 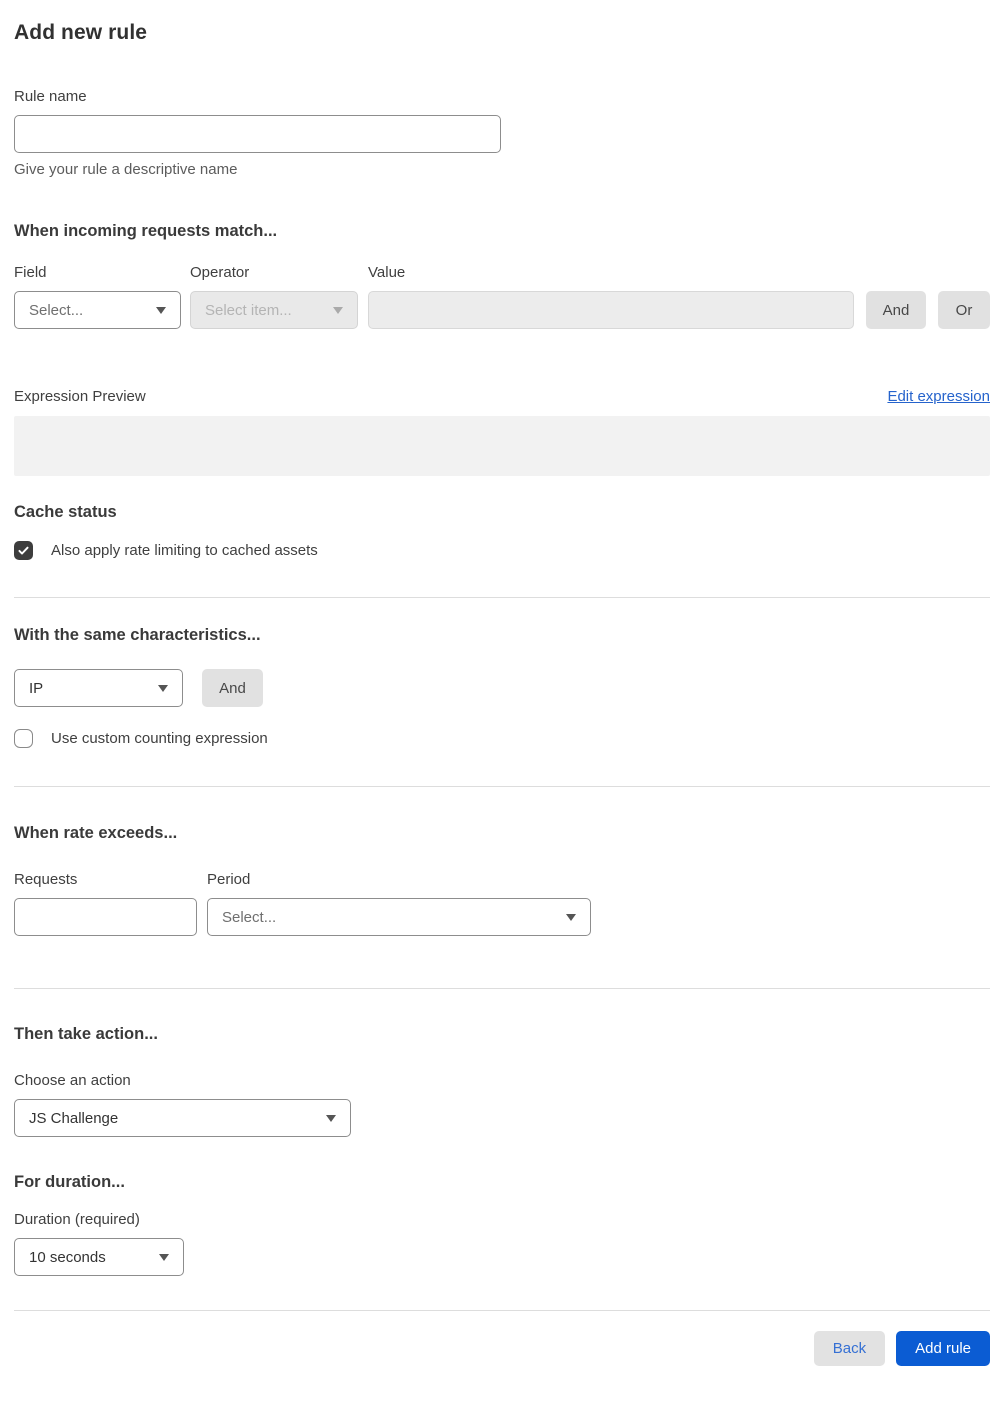 I want to click on action-select: JS Challenge, so click(x=182, y=1118).